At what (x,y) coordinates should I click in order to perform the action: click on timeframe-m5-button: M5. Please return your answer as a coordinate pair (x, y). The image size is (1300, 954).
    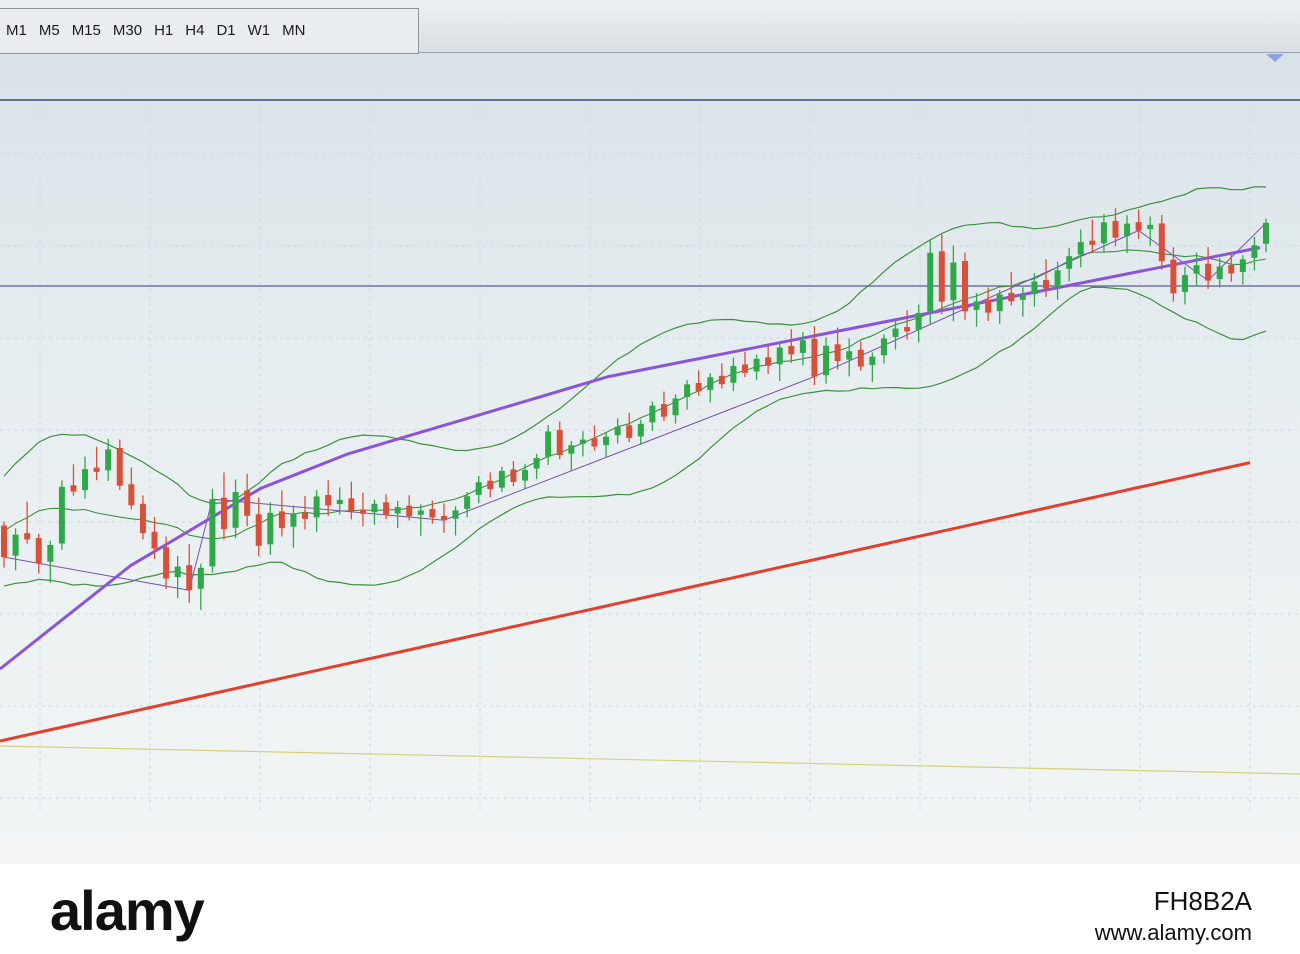
    Looking at the image, I should click on (49, 31).